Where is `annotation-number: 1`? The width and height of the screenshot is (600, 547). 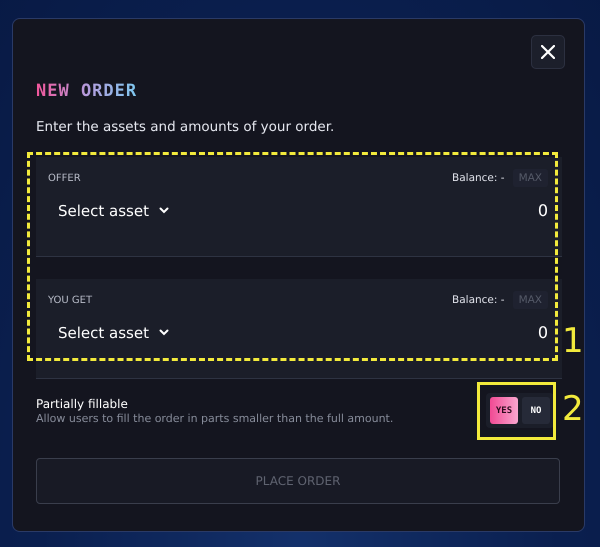 annotation-number: 1 is located at coordinates (573, 341).